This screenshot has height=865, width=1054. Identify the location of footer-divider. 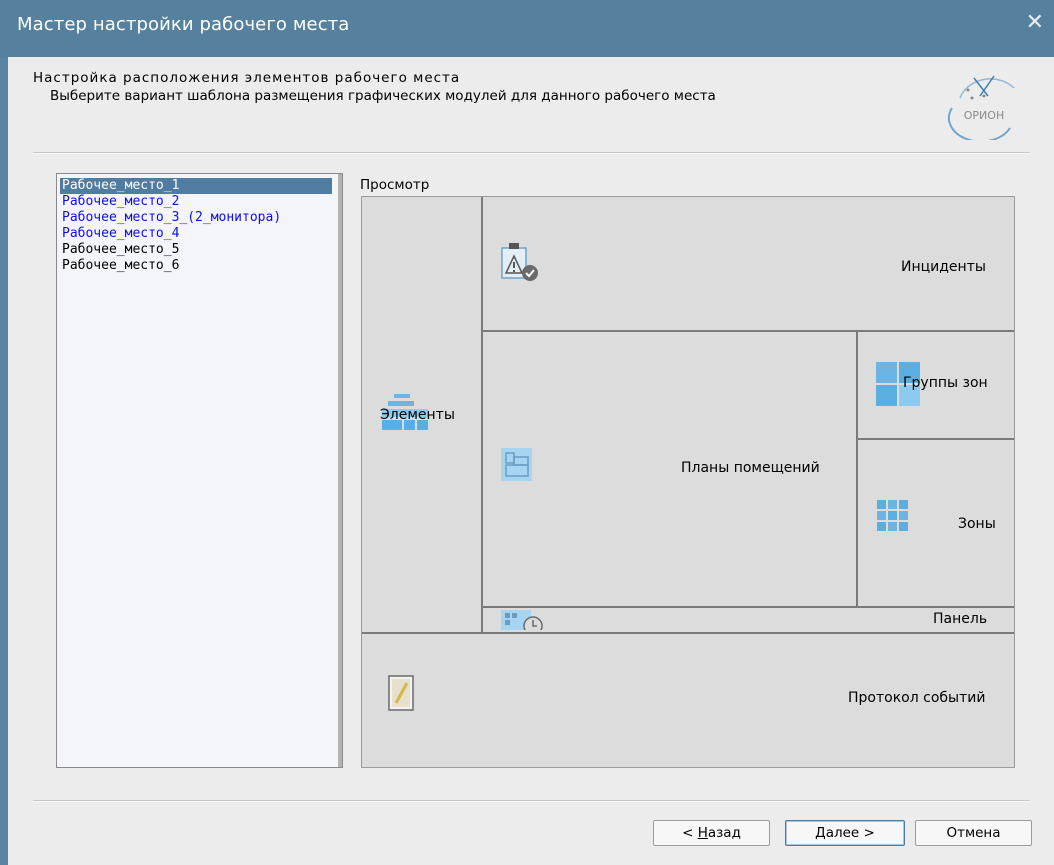
(531, 801).